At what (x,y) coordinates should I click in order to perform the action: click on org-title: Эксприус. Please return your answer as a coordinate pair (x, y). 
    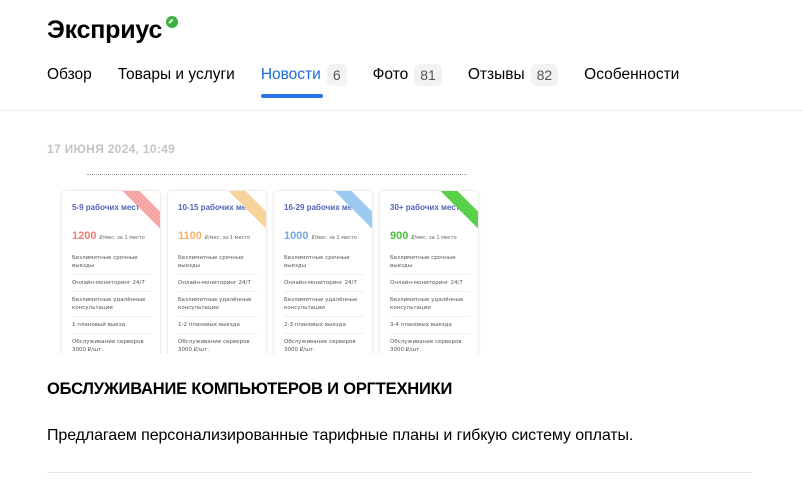
    Looking at the image, I should click on (104, 30).